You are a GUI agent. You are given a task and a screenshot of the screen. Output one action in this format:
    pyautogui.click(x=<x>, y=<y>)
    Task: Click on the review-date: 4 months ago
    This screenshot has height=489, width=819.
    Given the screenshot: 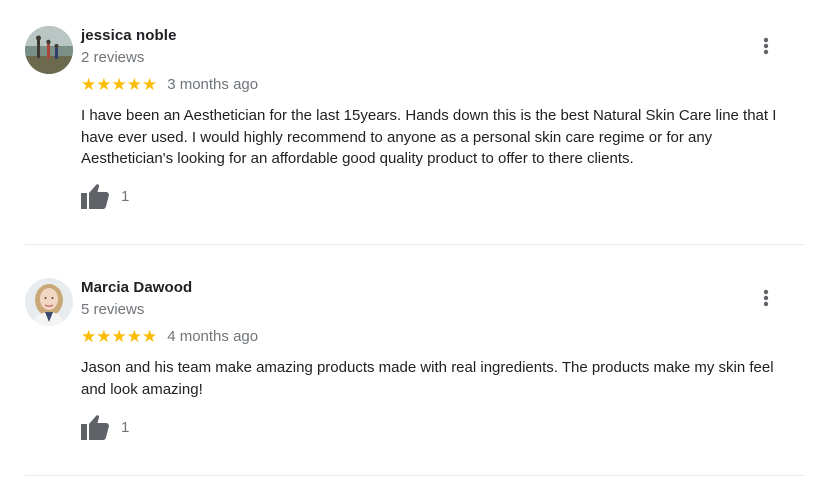 What is the action you would take?
    pyautogui.click(x=213, y=336)
    